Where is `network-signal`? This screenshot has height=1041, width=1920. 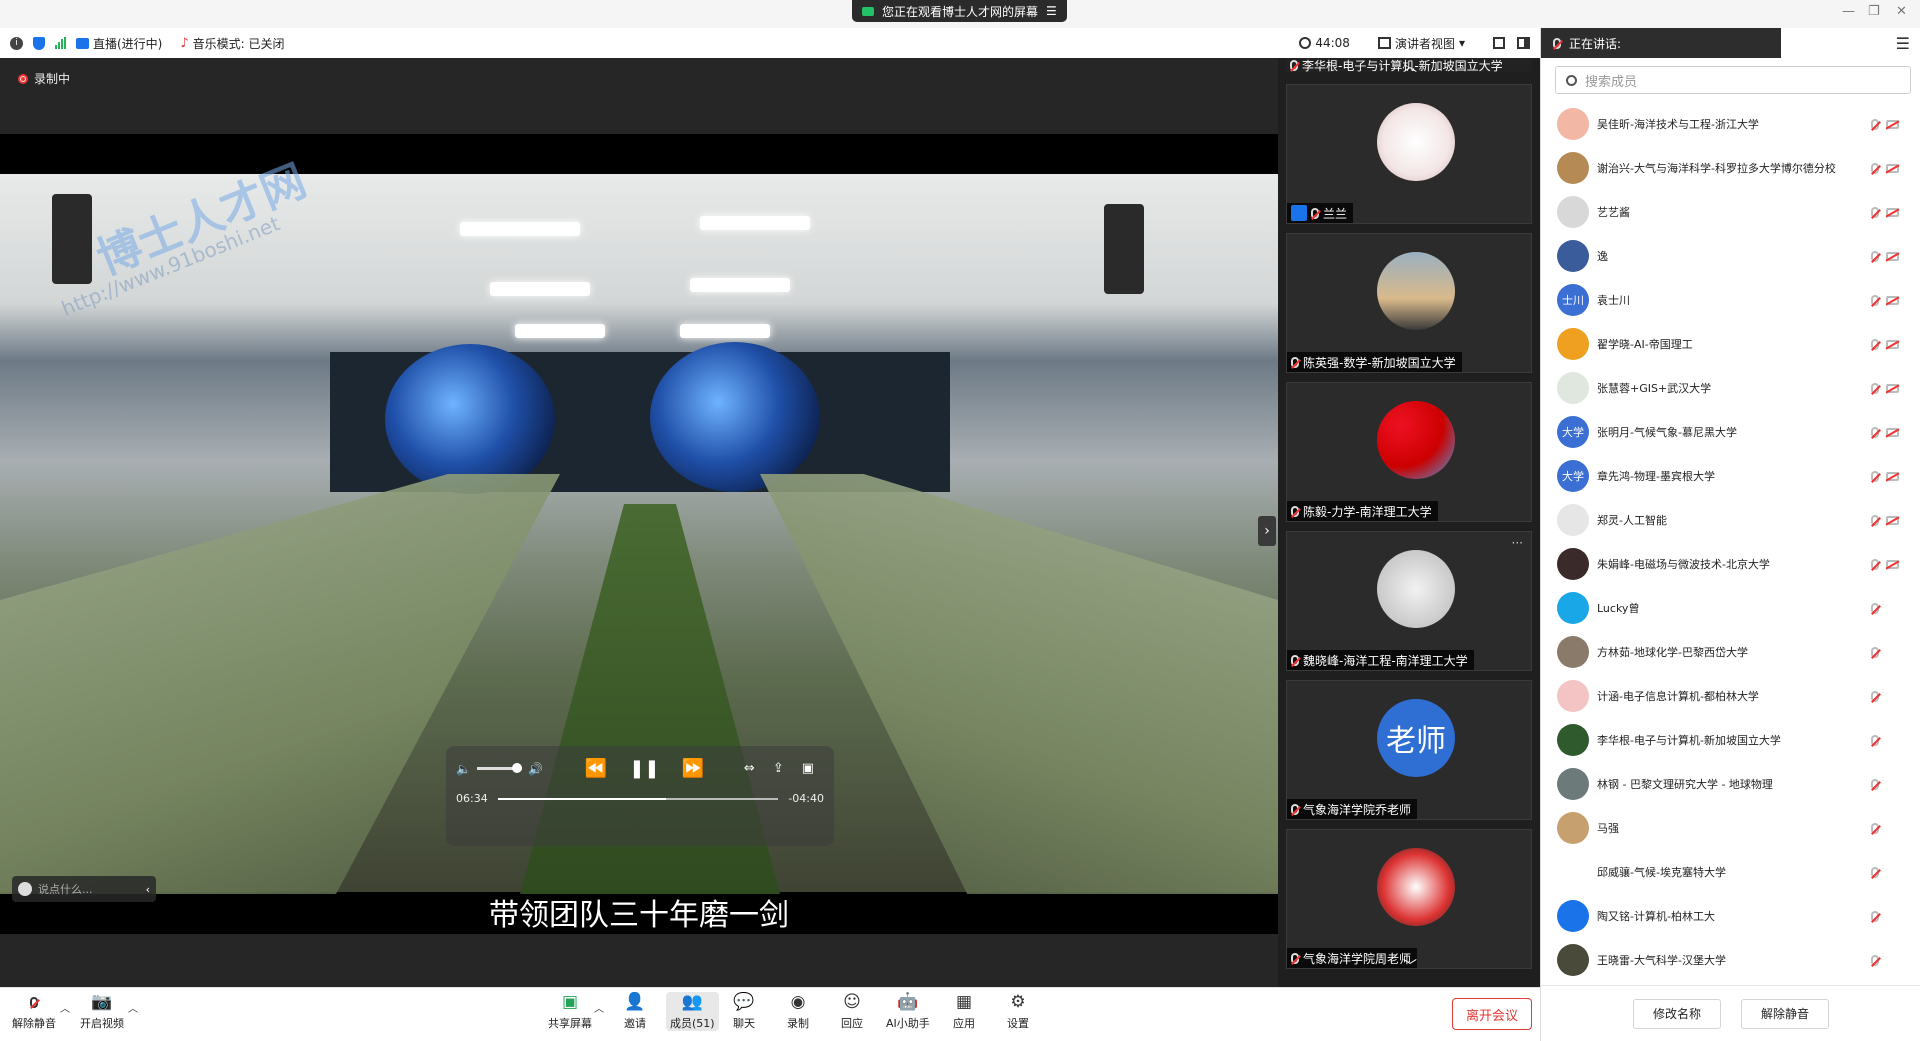
network-signal is located at coordinates (60, 43).